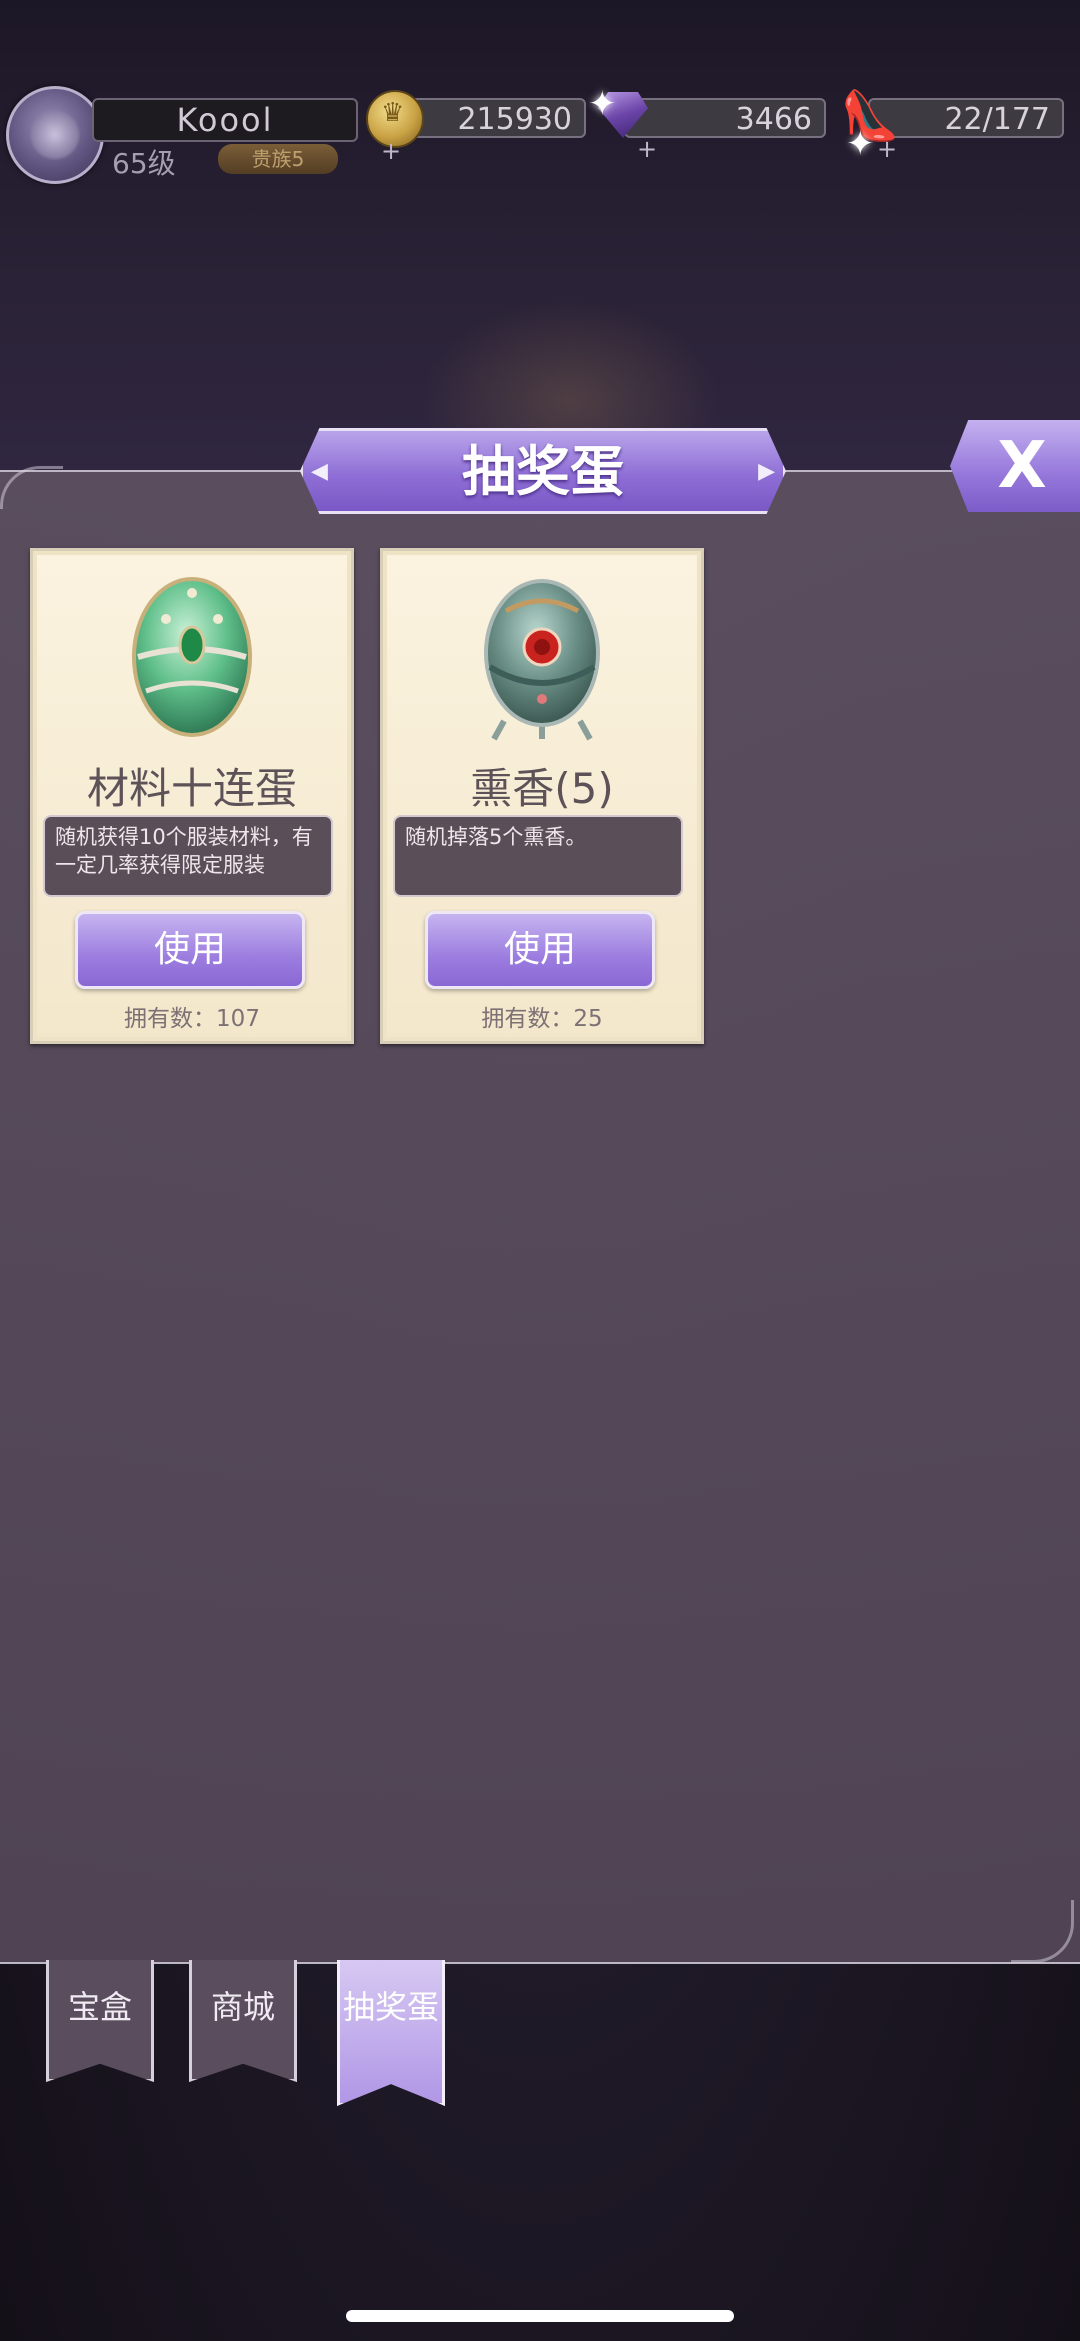 This screenshot has width=1080, height=2341. Describe the element at coordinates (725, 118) in the screenshot. I see `gem-counter: 3466` at that location.